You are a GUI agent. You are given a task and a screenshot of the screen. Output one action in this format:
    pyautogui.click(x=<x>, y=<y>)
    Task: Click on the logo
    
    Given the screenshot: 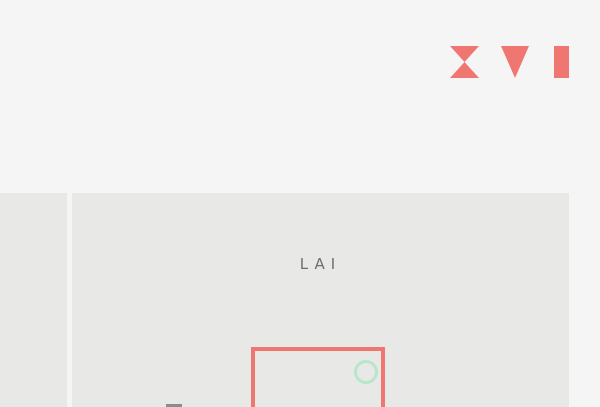 What is the action you would take?
    pyautogui.click(x=510, y=62)
    